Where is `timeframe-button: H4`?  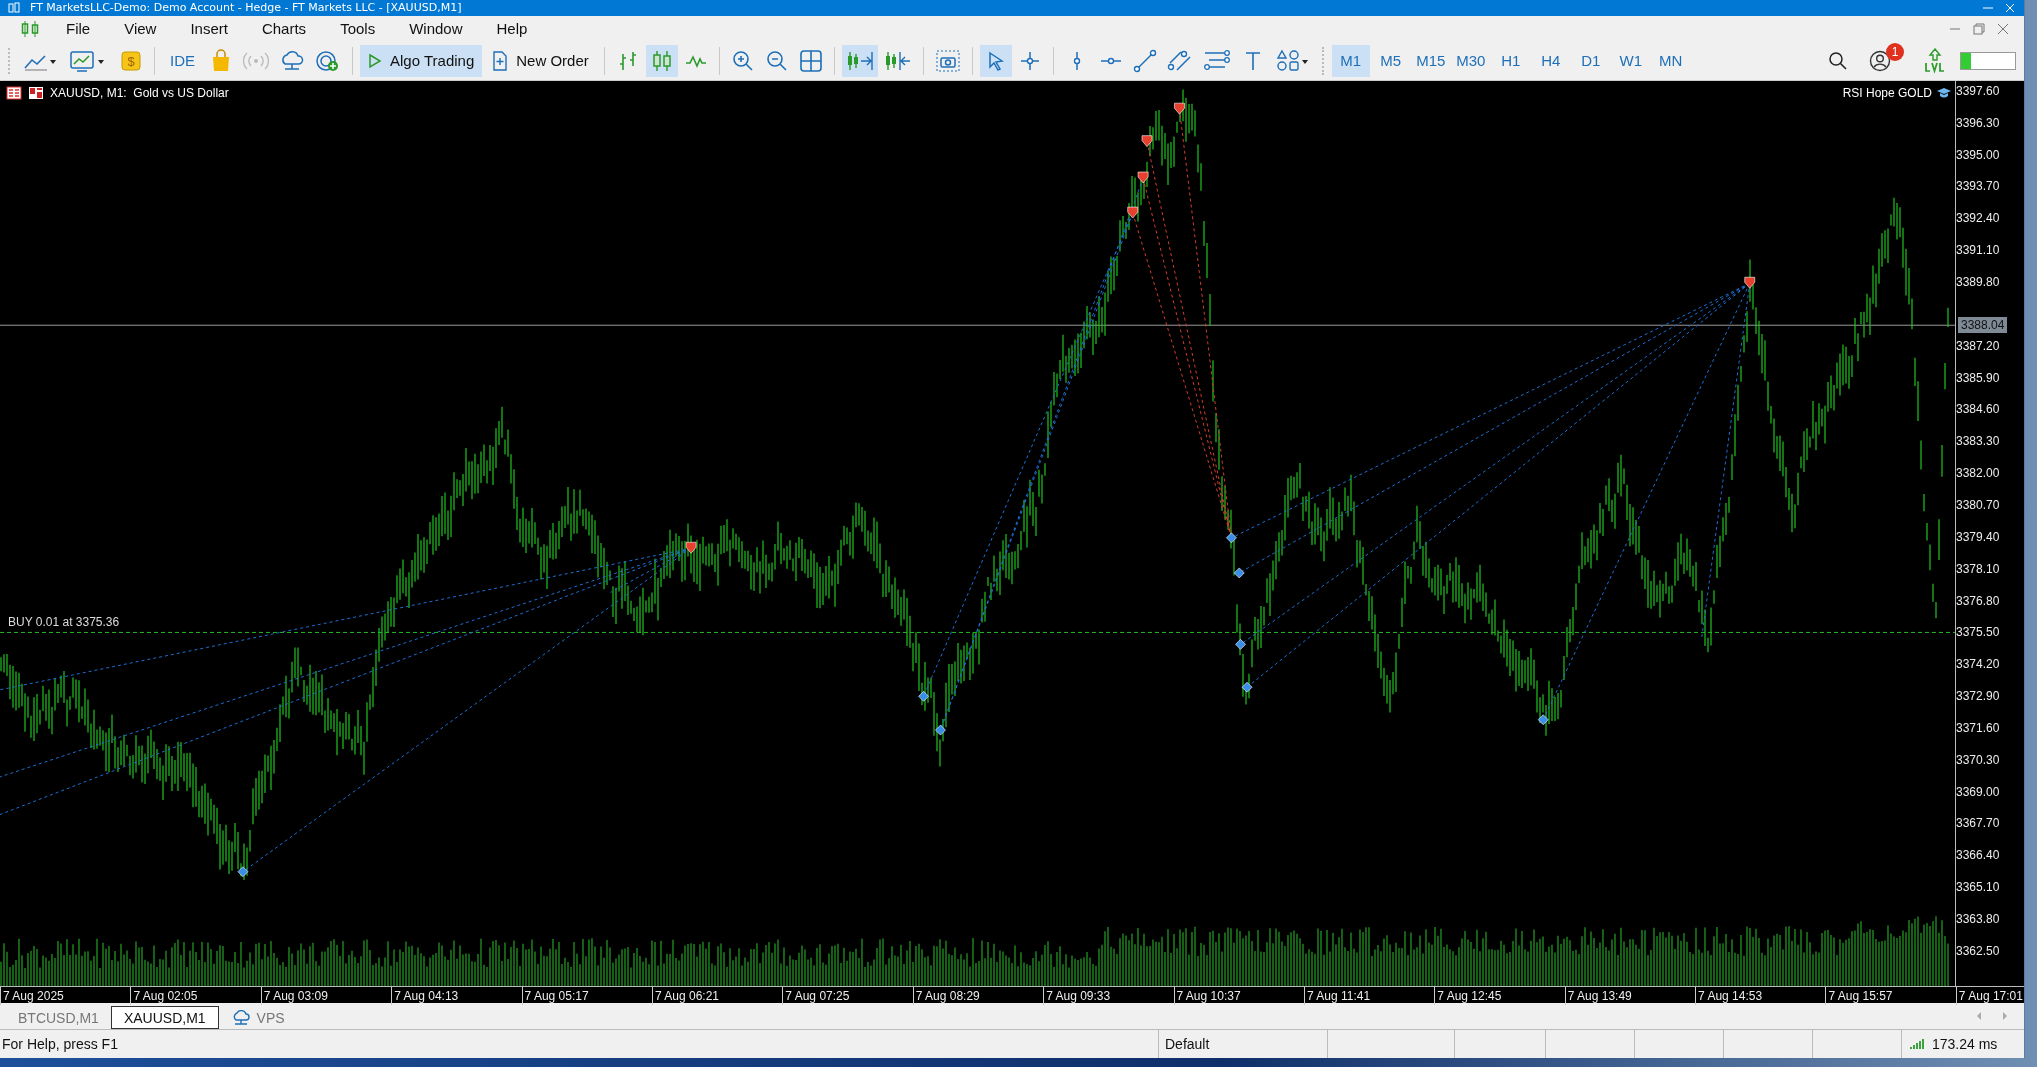 timeframe-button: H4 is located at coordinates (1550, 60).